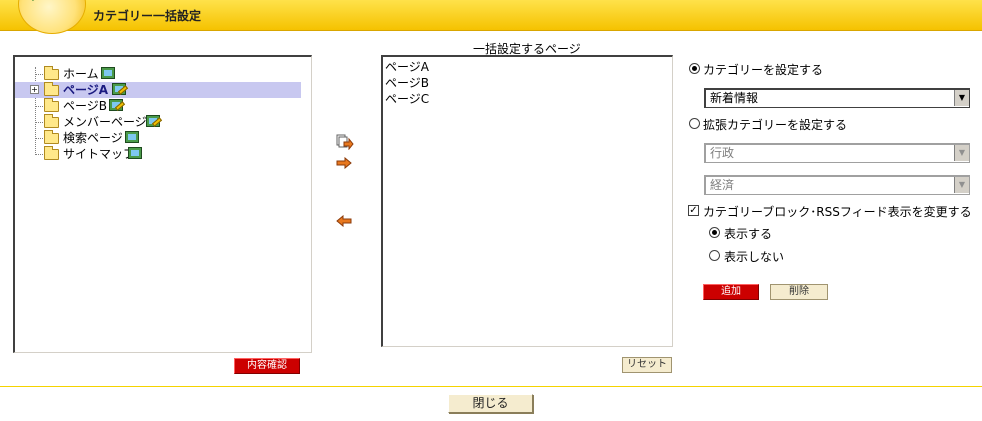  Describe the element at coordinates (35, 111) in the screenshot. I see `tree-guide-line` at that location.